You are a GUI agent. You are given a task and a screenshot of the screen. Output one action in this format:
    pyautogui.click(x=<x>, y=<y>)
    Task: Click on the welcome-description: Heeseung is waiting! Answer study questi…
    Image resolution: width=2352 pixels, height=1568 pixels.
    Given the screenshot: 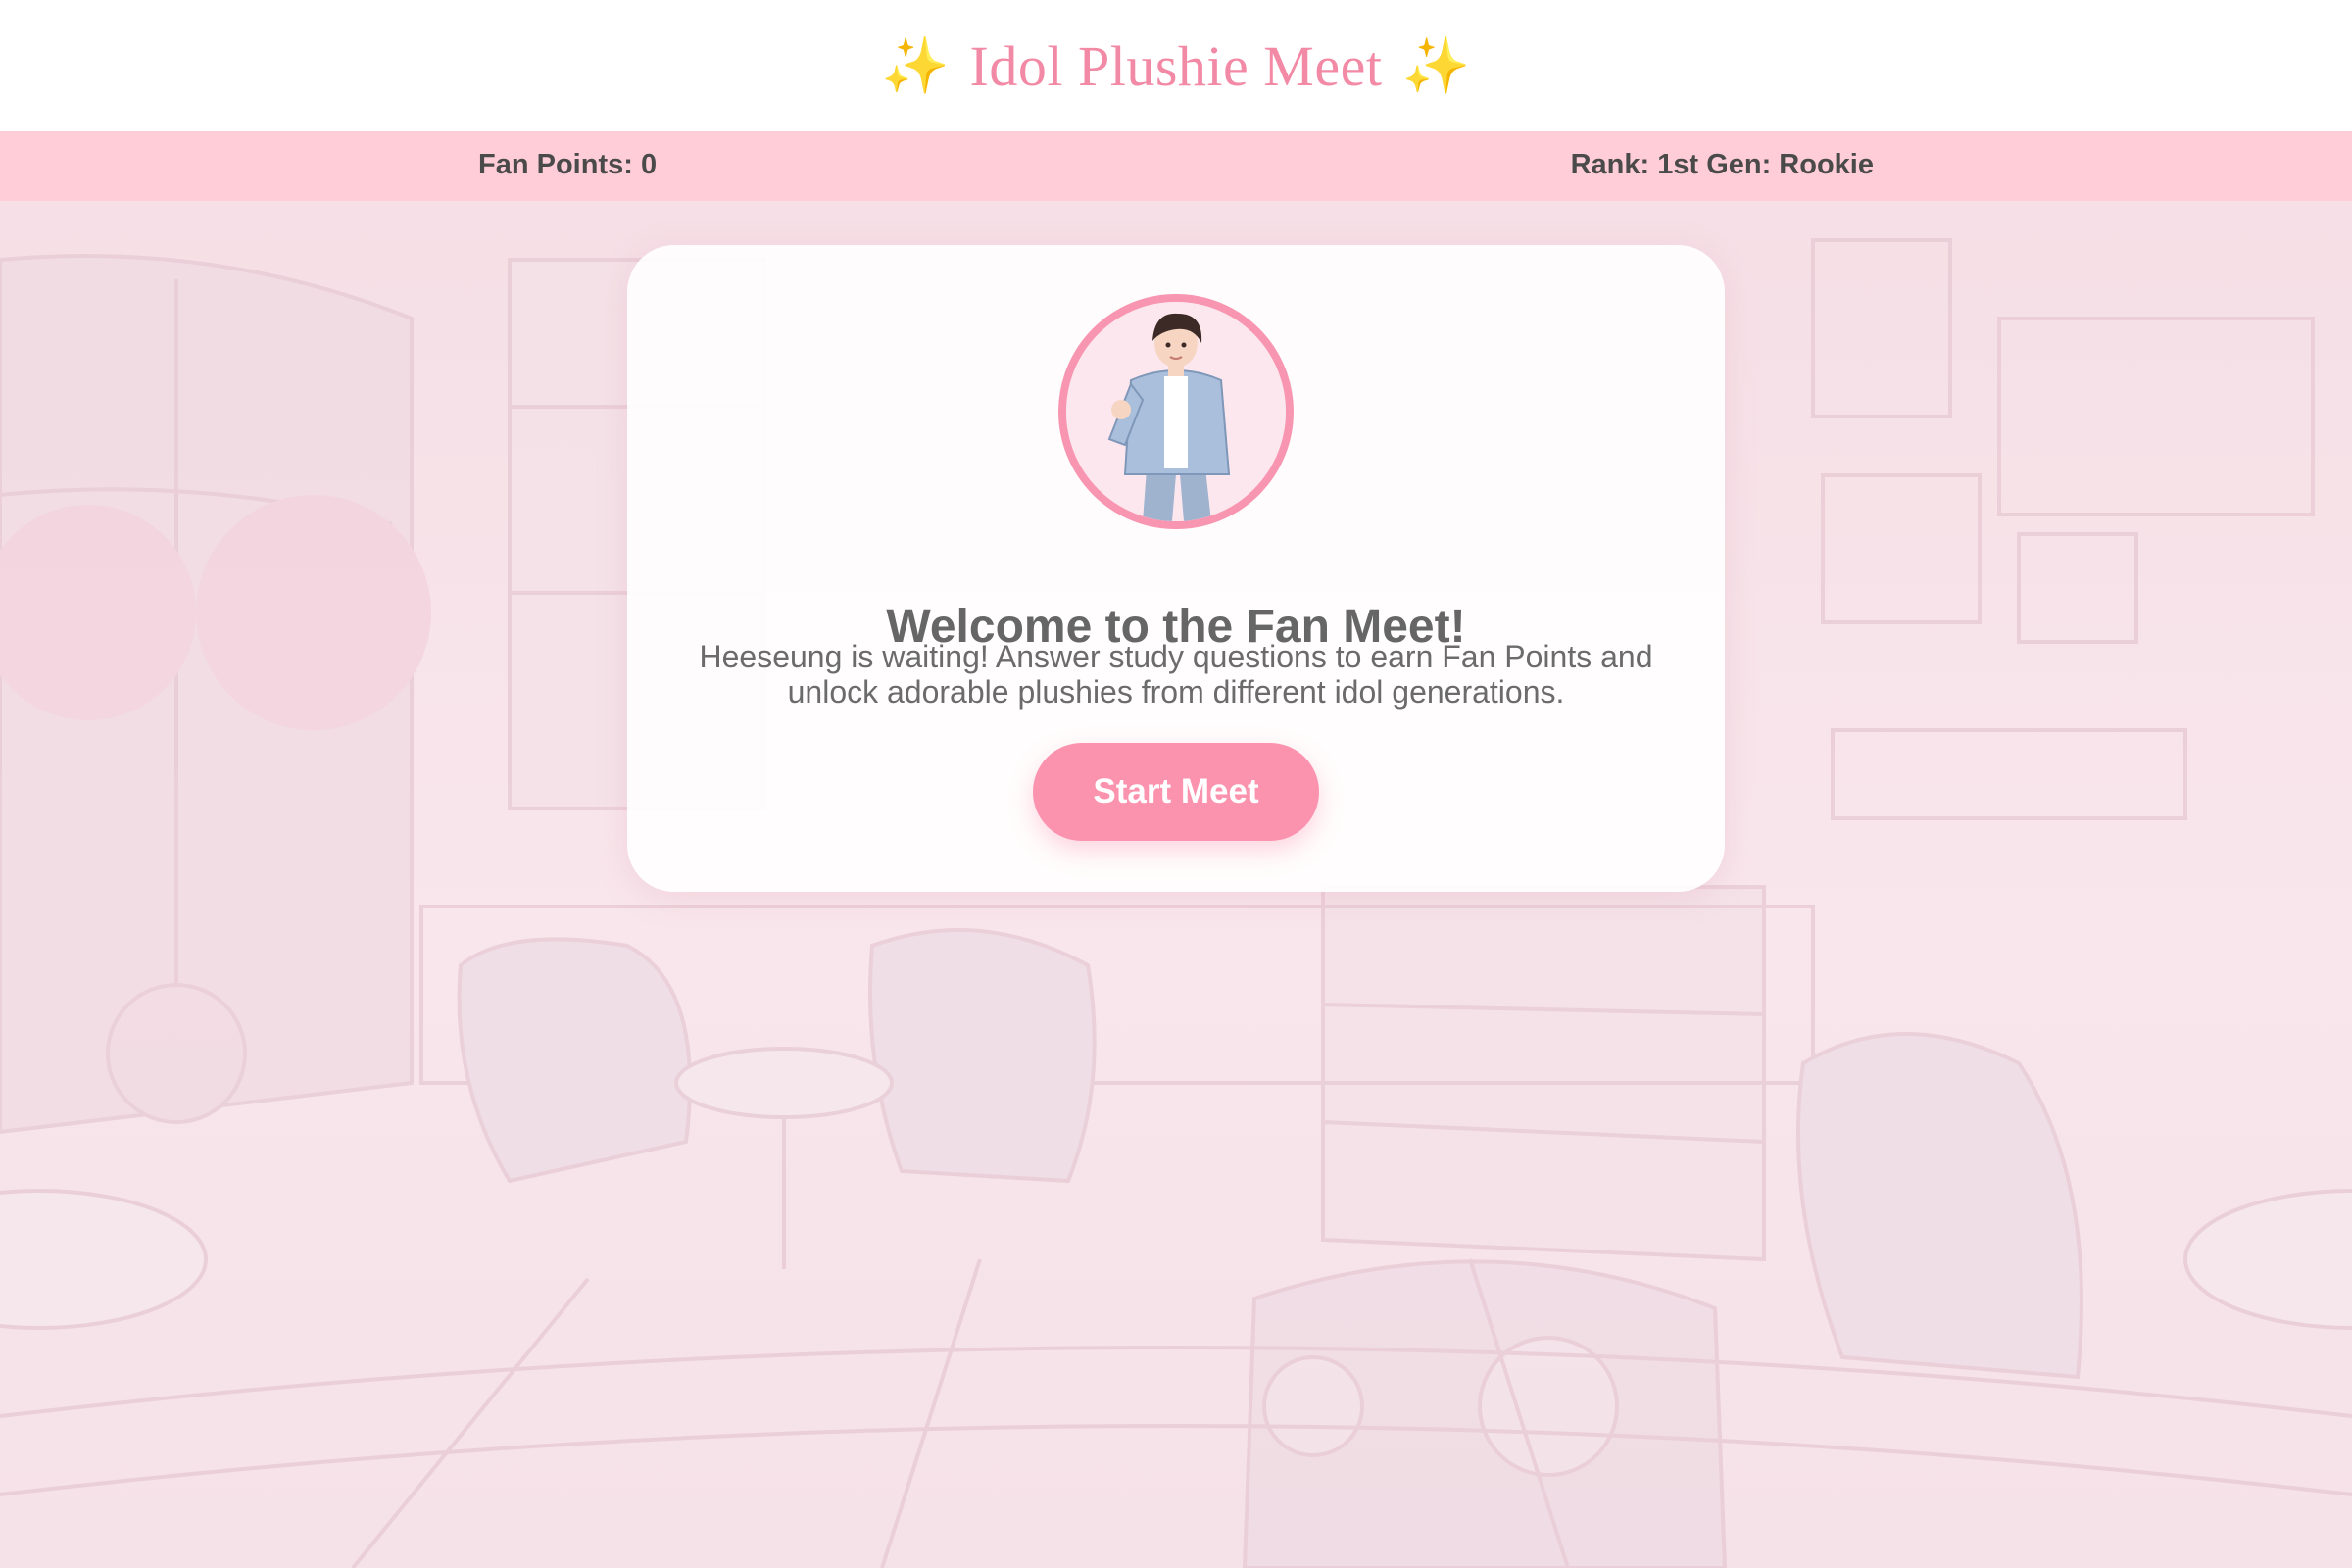 What is the action you would take?
    pyautogui.click(x=1176, y=674)
    